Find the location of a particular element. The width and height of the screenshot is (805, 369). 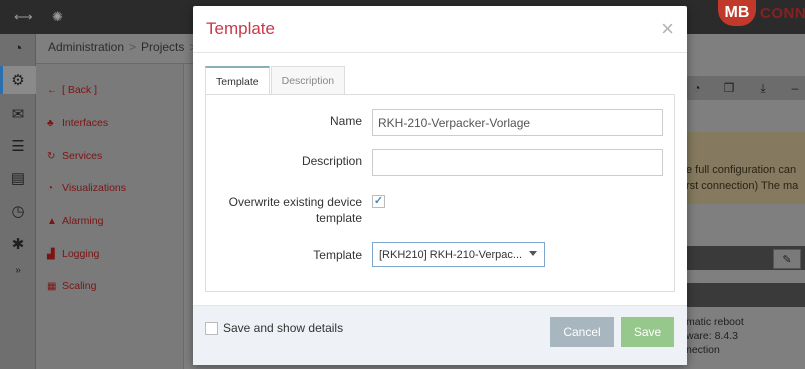

book-icon: ▤ is located at coordinates (18, 178).